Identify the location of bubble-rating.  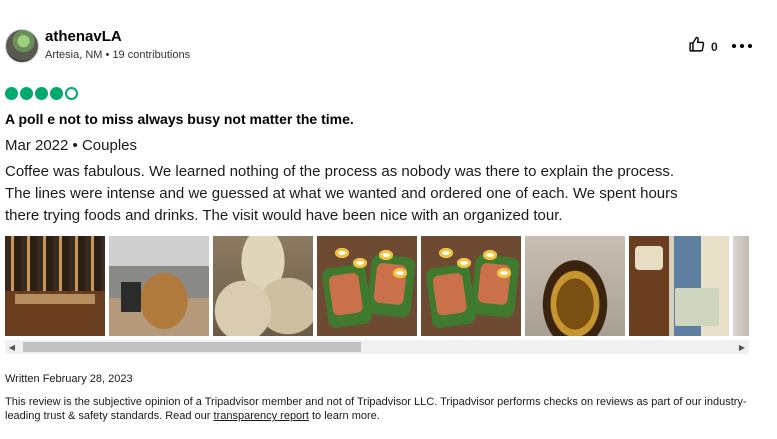
(41, 93).